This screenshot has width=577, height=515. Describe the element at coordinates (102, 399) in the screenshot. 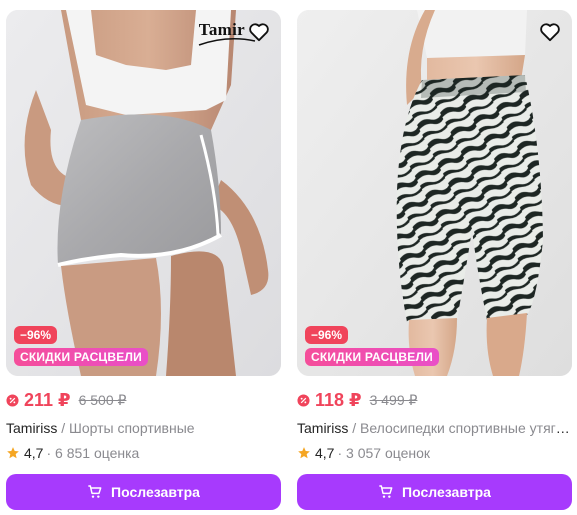

I see `old-price: 6 500 ₽` at that location.